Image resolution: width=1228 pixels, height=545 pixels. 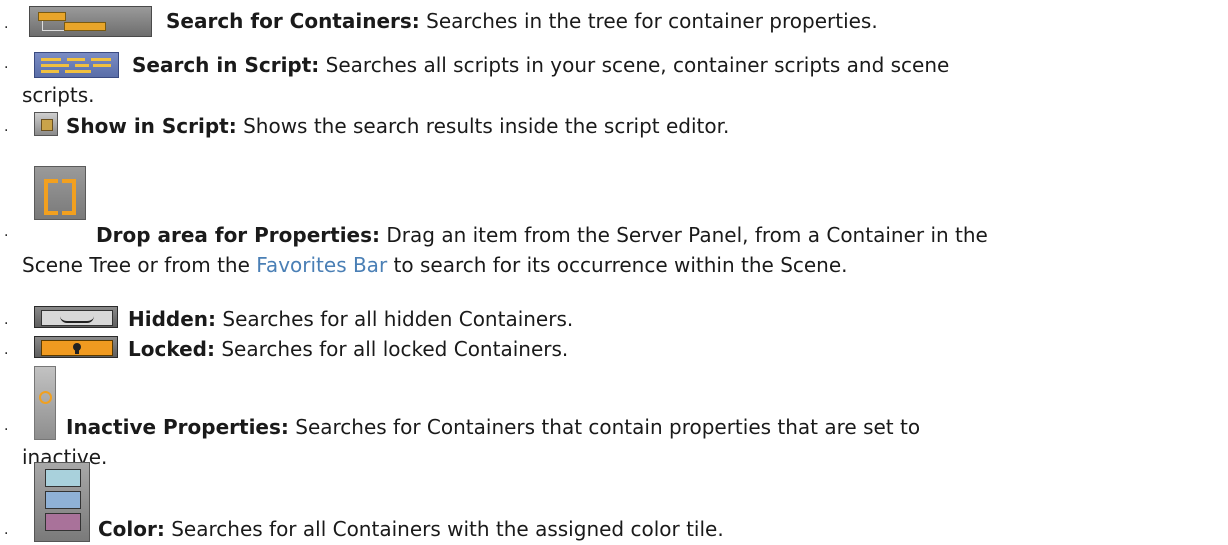 What do you see at coordinates (293, 21) in the screenshot?
I see `term-search-containers: Search for Containers:` at bounding box center [293, 21].